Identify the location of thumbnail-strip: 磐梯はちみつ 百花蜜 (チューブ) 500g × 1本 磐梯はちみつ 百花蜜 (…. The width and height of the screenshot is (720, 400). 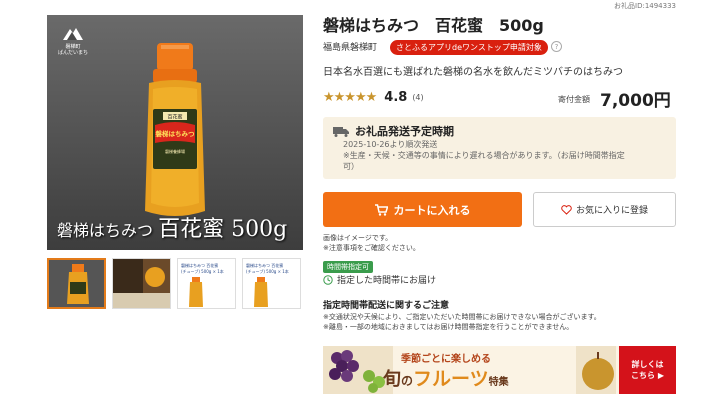
(174, 283).